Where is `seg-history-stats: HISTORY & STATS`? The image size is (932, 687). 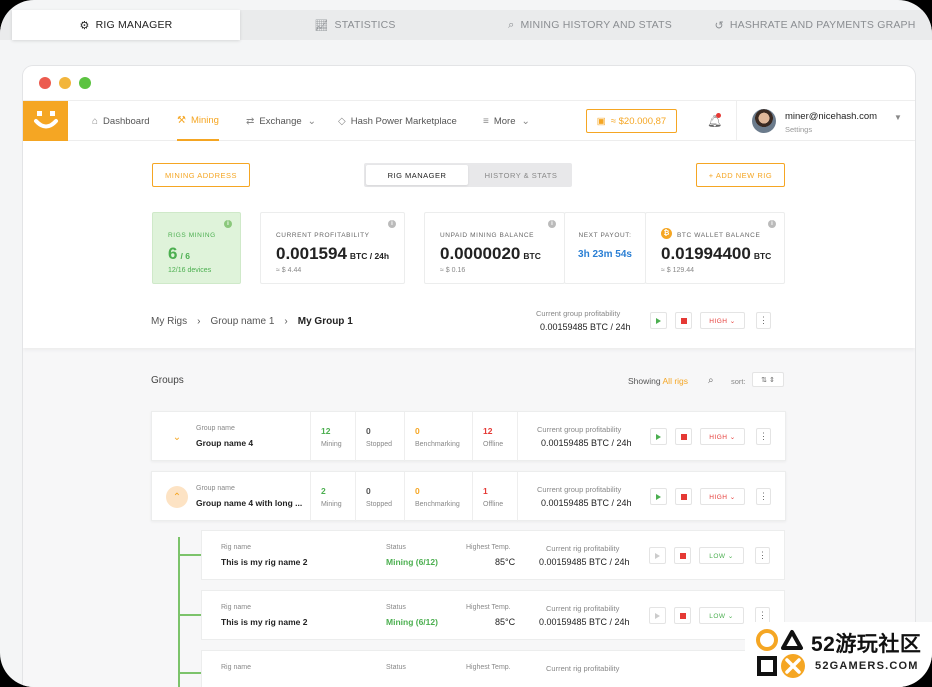 seg-history-stats: HISTORY & STATS is located at coordinates (521, 175).